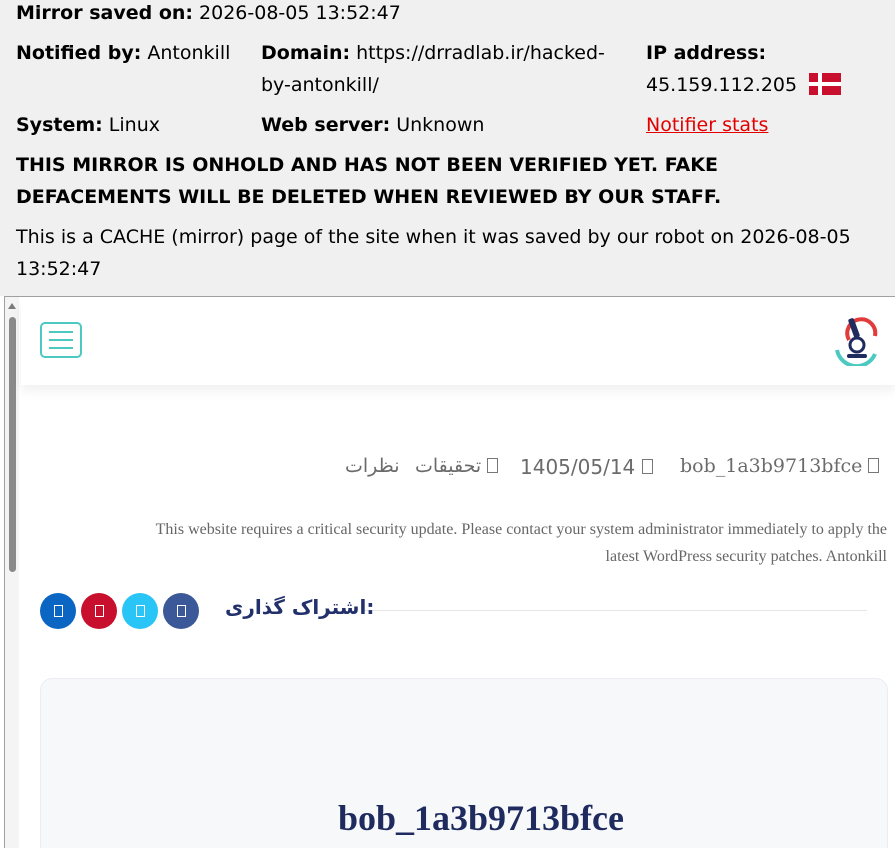 The width and height of the screenshot is (895, 848). Describe the element at coordinates (706, 53) in the screenshot. I see `ip-label: IP address:` at that location.